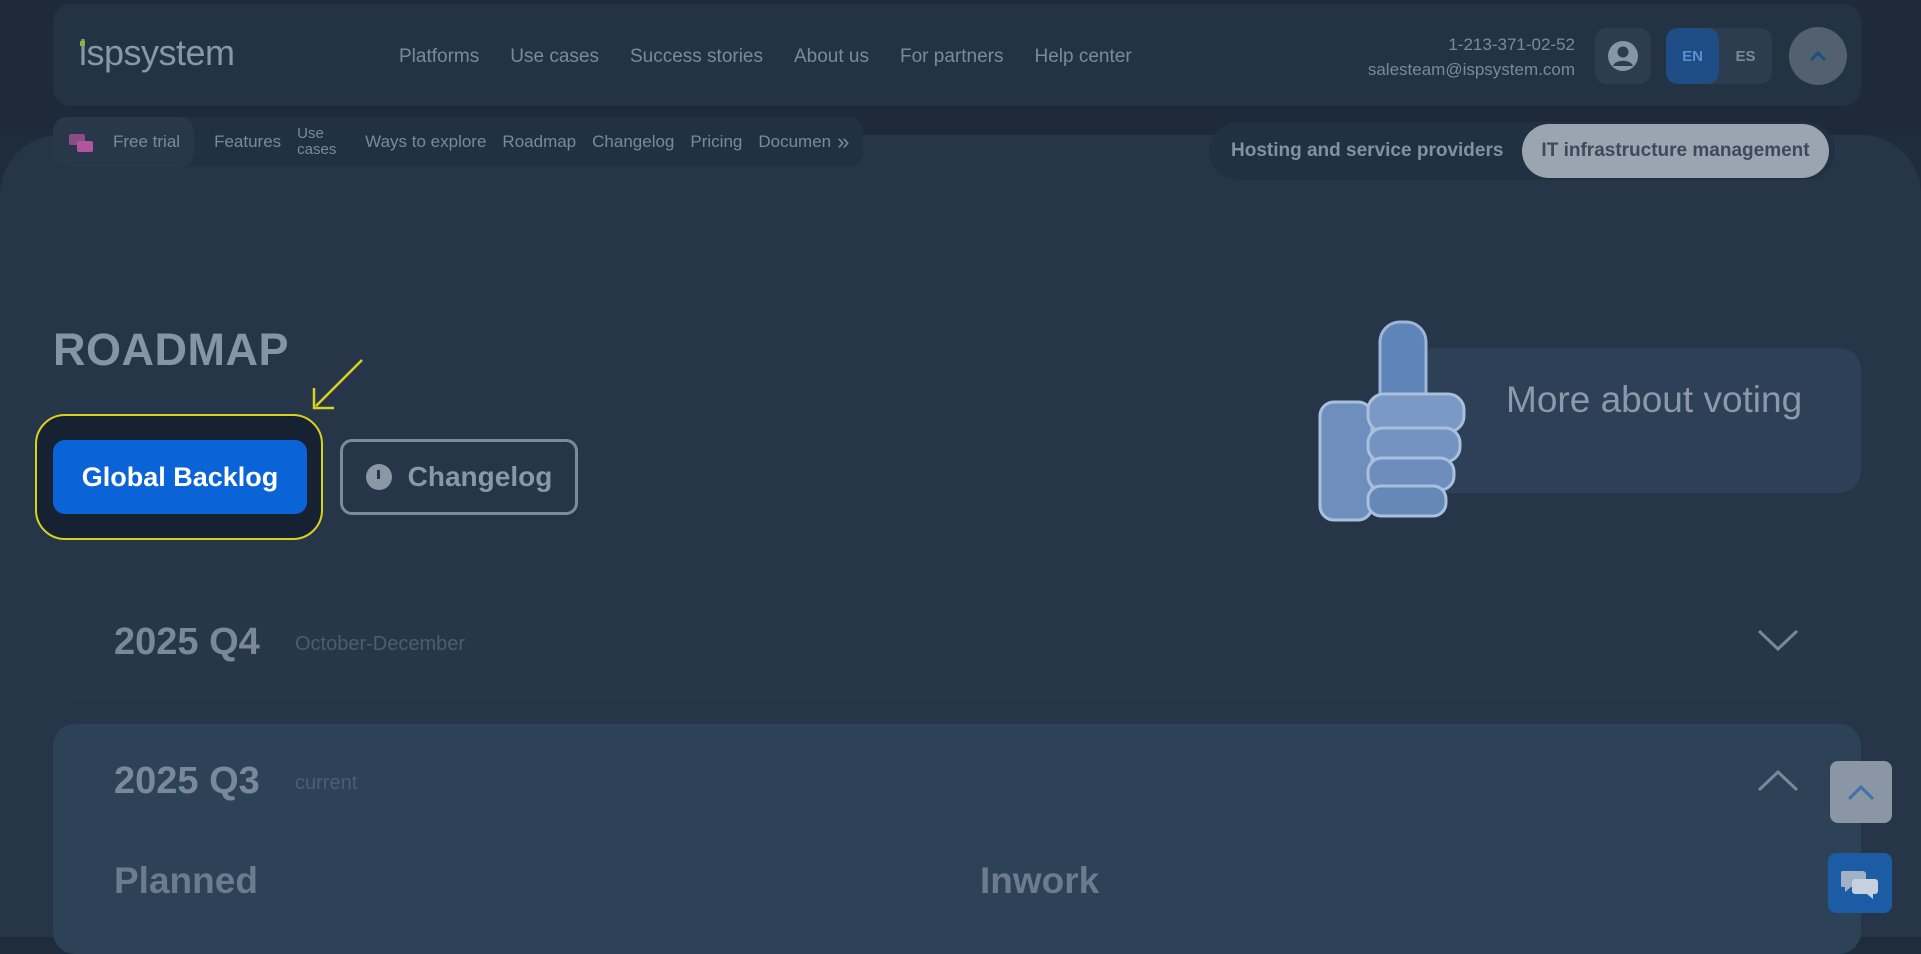  What do you see at coordinates (180, 477) in the screenshot?
I see `global-backlog-button: Global Backlog` at bounding box center [180, 477].